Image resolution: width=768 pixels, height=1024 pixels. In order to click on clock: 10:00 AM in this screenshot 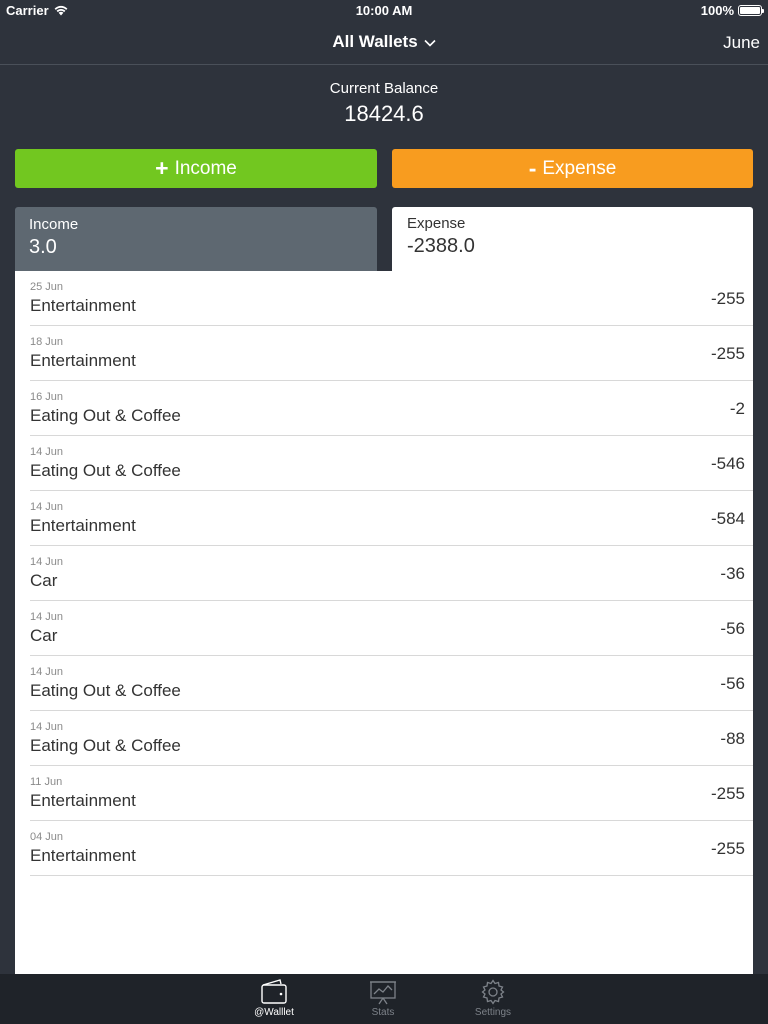, I will do `click(384, 10)`.